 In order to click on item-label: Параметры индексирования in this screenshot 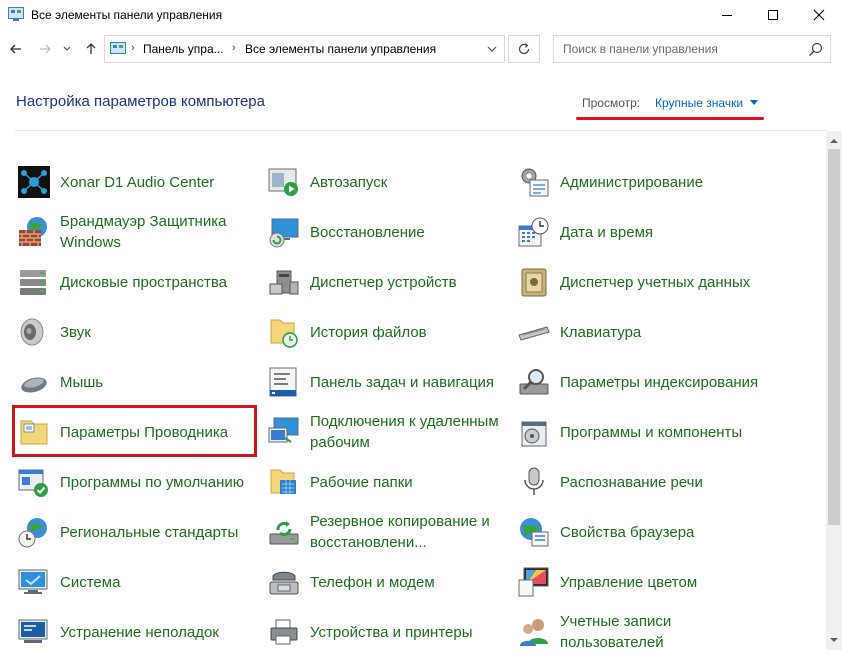, I will do `click(659, 382)`.